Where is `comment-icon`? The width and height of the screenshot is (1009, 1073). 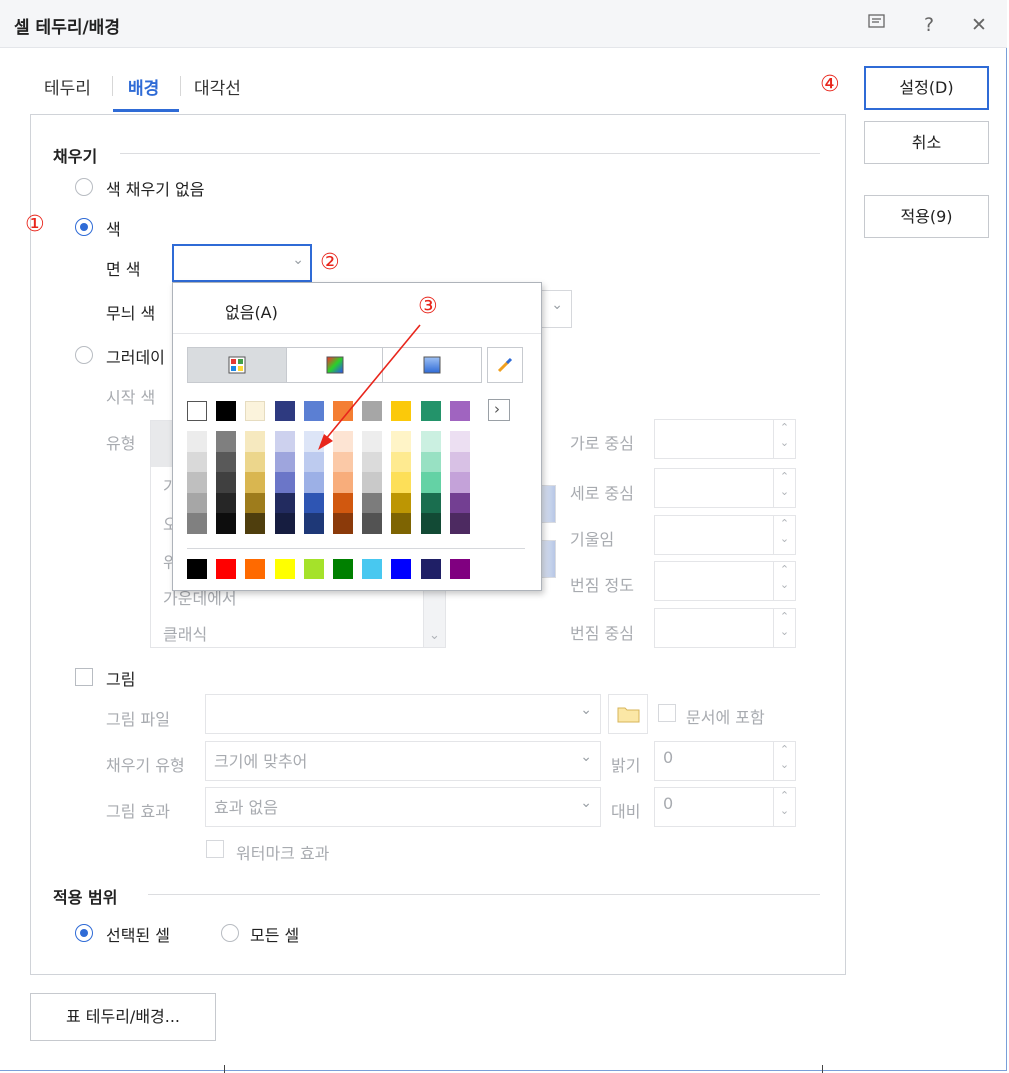 comment-icon is located at coordinates (877, 25).